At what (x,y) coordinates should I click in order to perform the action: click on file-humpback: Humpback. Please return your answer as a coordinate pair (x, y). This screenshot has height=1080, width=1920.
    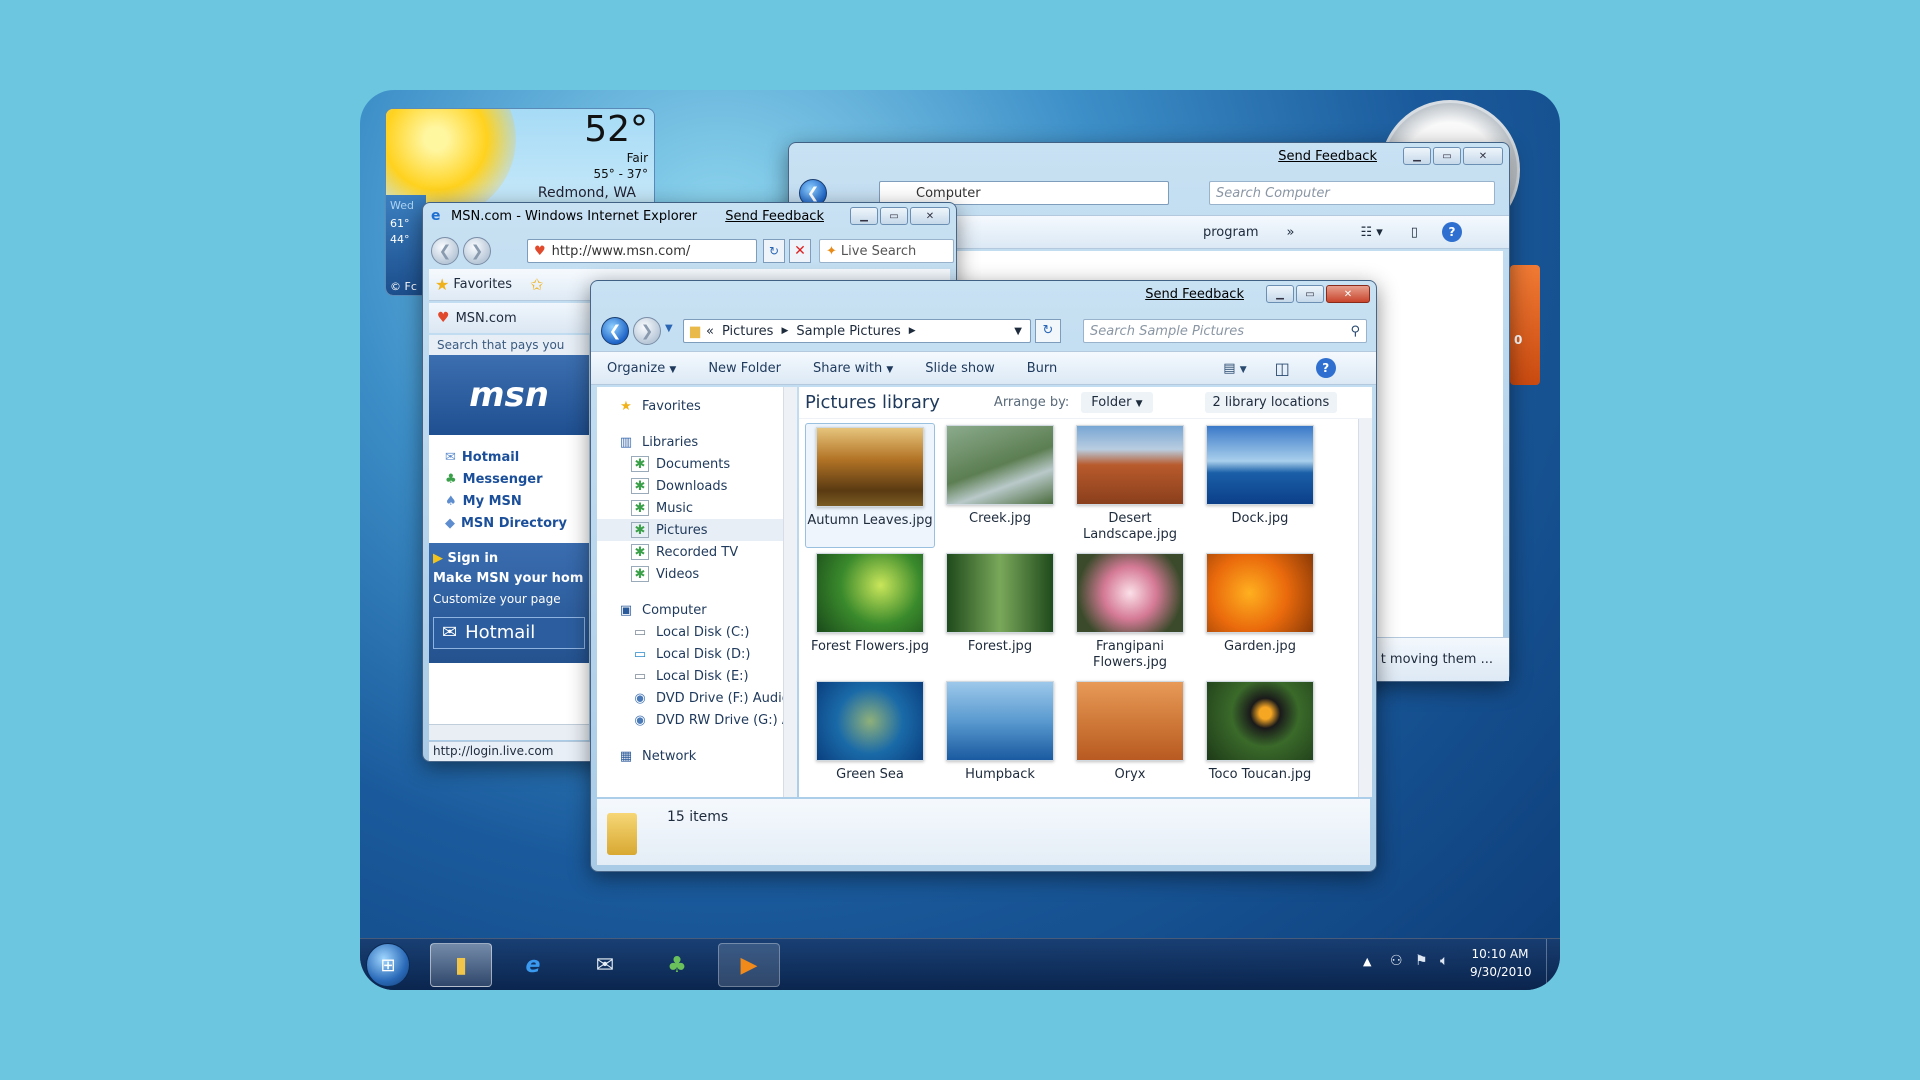
    Looking at the image, I should click on (1000, 739).